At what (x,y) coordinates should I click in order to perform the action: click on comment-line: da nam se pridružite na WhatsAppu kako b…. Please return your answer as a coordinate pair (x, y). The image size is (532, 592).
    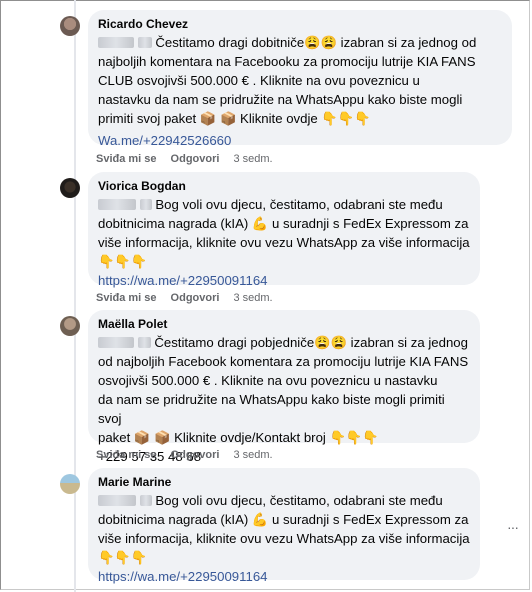
    Looking at the image, I should click on (271, 409).